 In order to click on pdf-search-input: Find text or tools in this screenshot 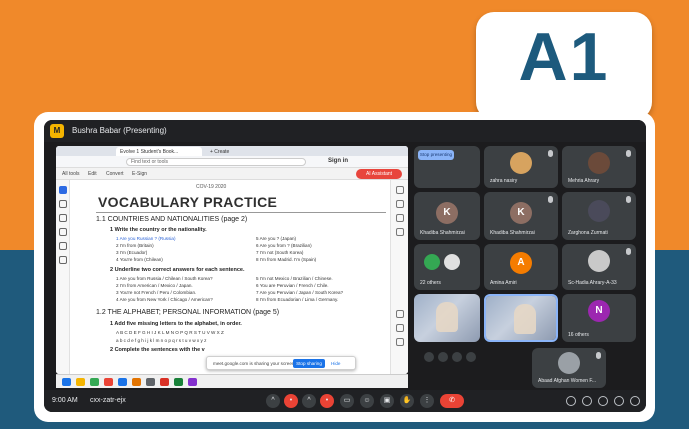, I will do `click(216, 162)`.